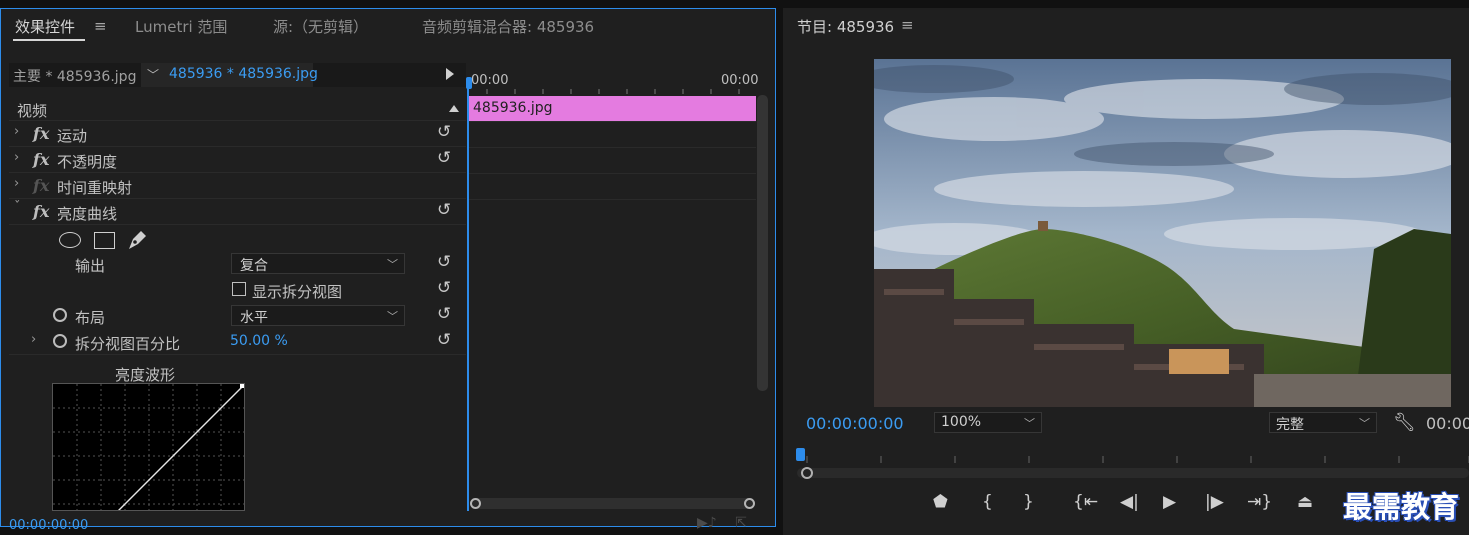  Describe the element at coordinates (90, 266) in the screenshot. I see `output-label: 输出` at that location.